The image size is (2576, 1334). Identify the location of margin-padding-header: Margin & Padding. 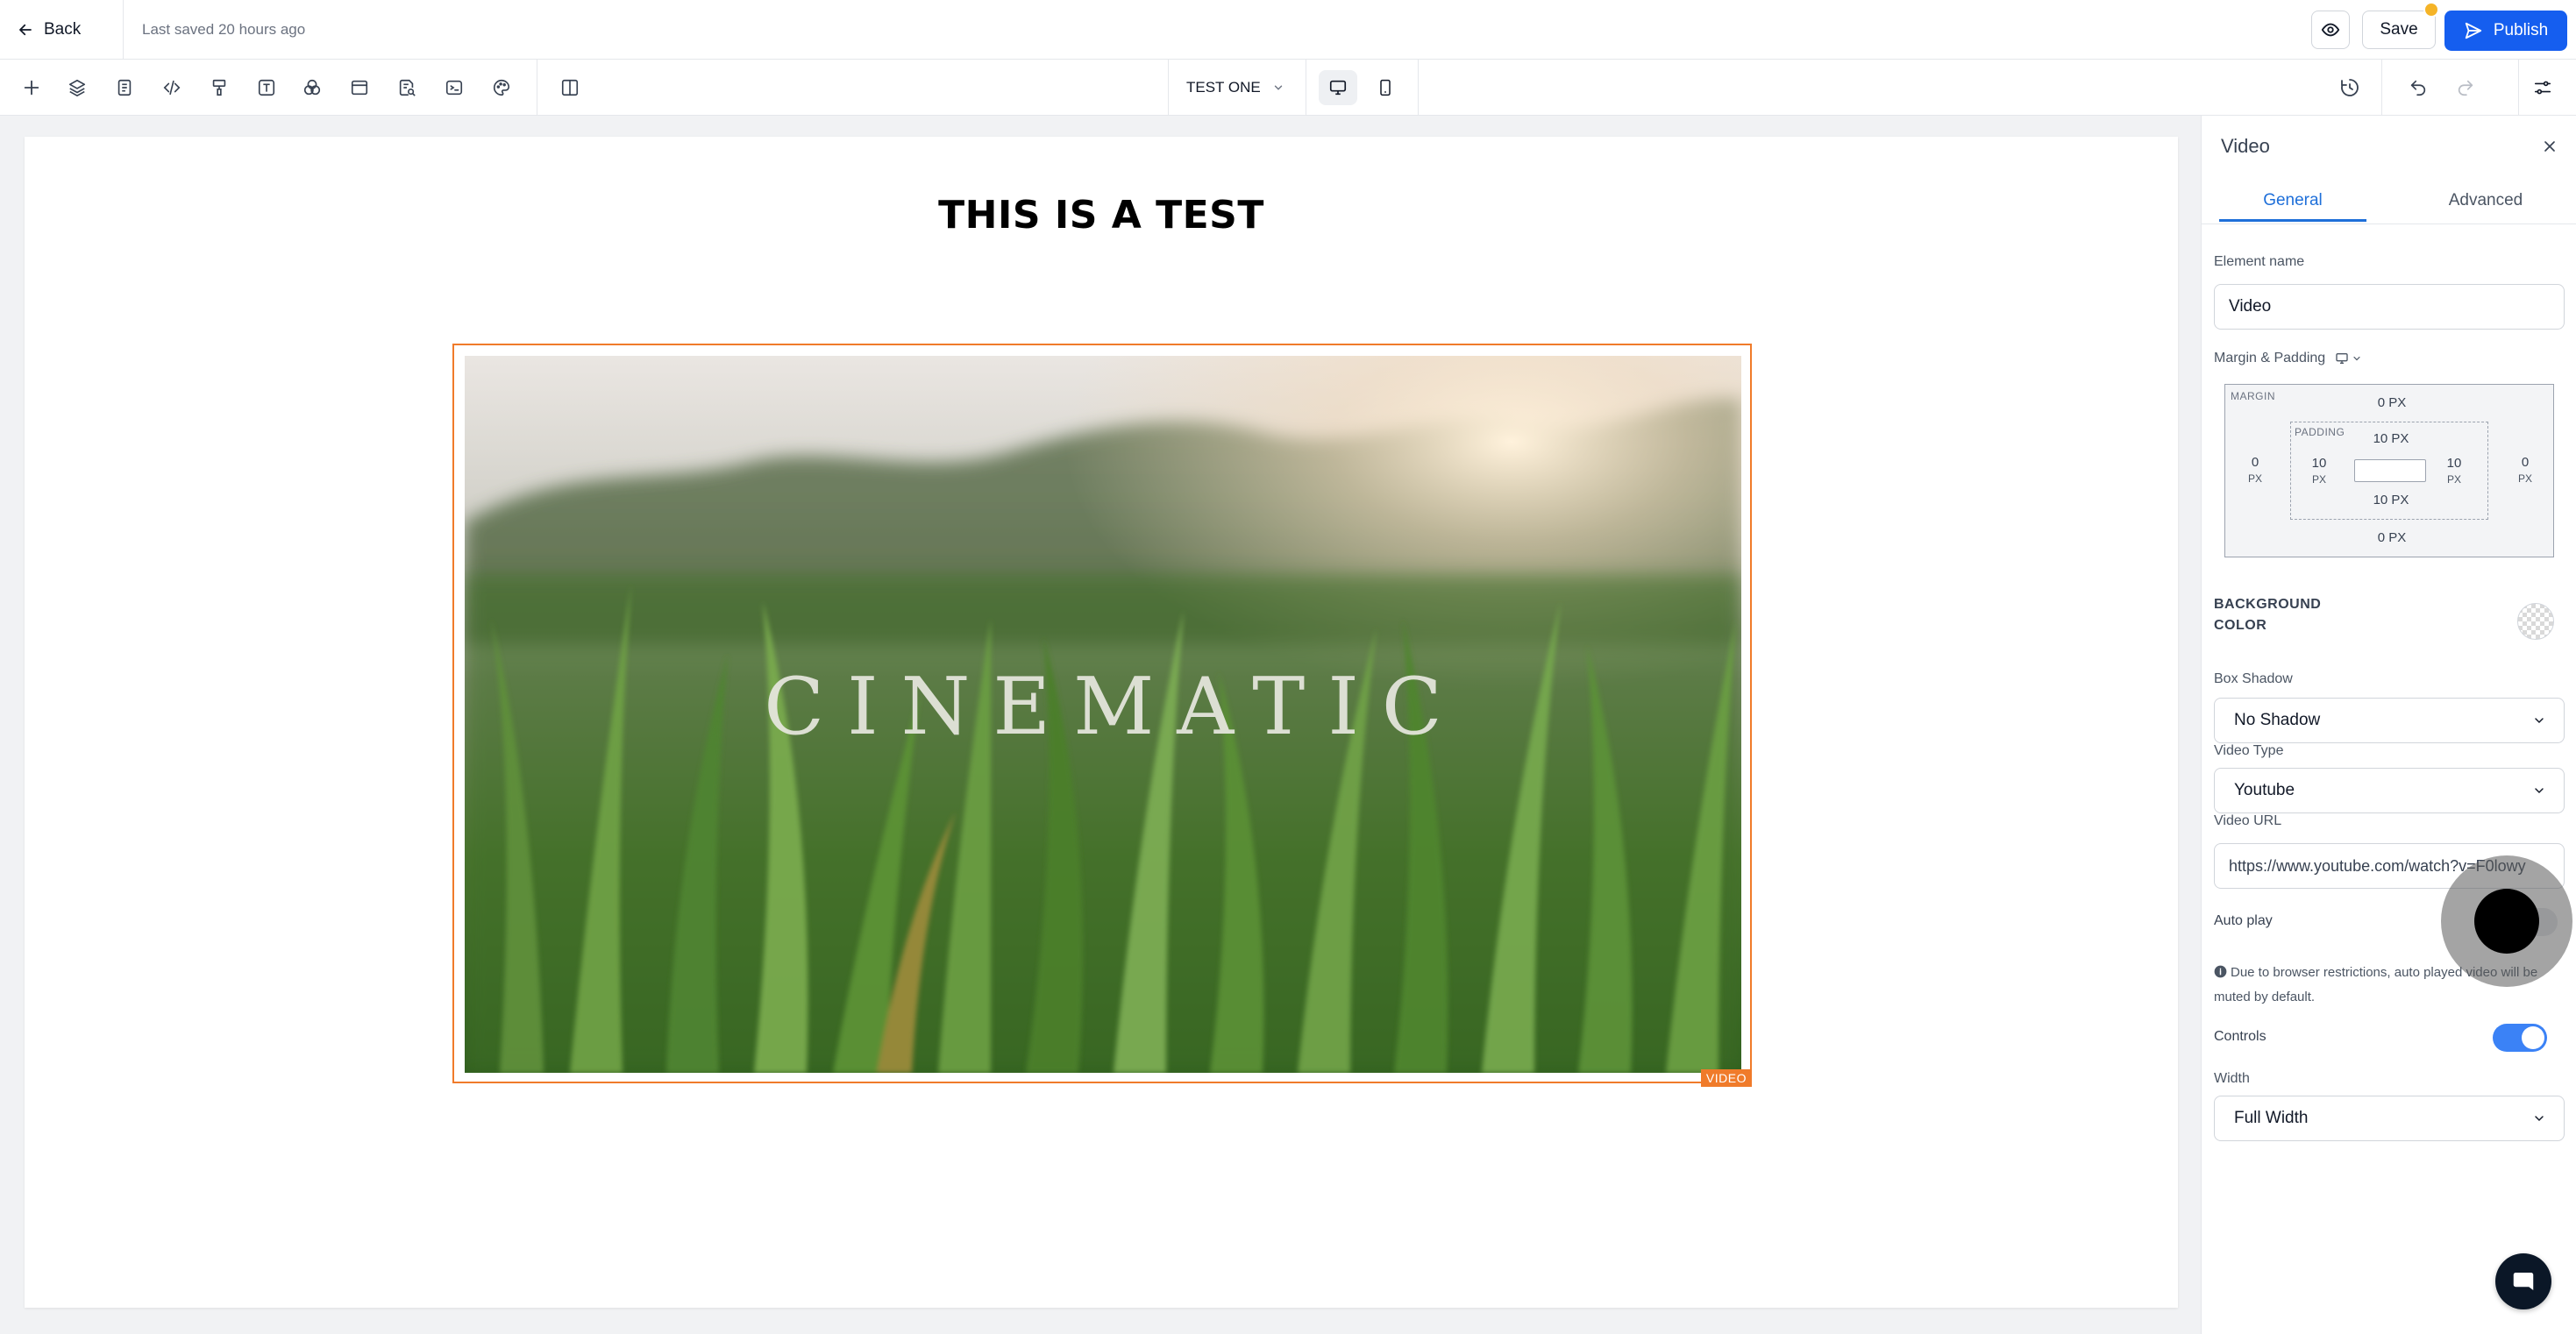
(2288, 358).